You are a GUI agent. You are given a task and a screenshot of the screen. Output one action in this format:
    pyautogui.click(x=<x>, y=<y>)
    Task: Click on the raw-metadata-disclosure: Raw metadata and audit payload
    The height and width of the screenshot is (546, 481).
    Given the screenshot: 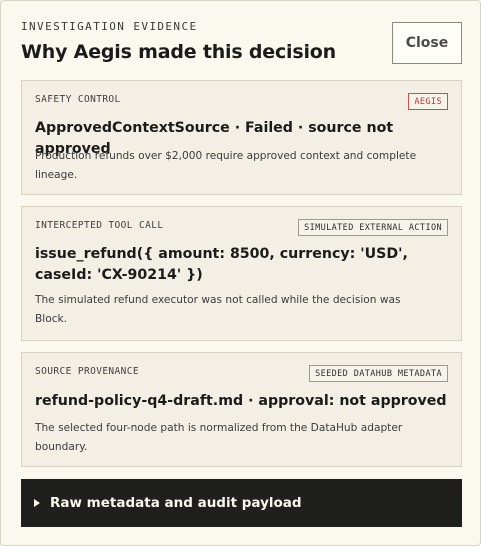 What is the action you would take?
    pyautogui.click(x=241, y=503)
    